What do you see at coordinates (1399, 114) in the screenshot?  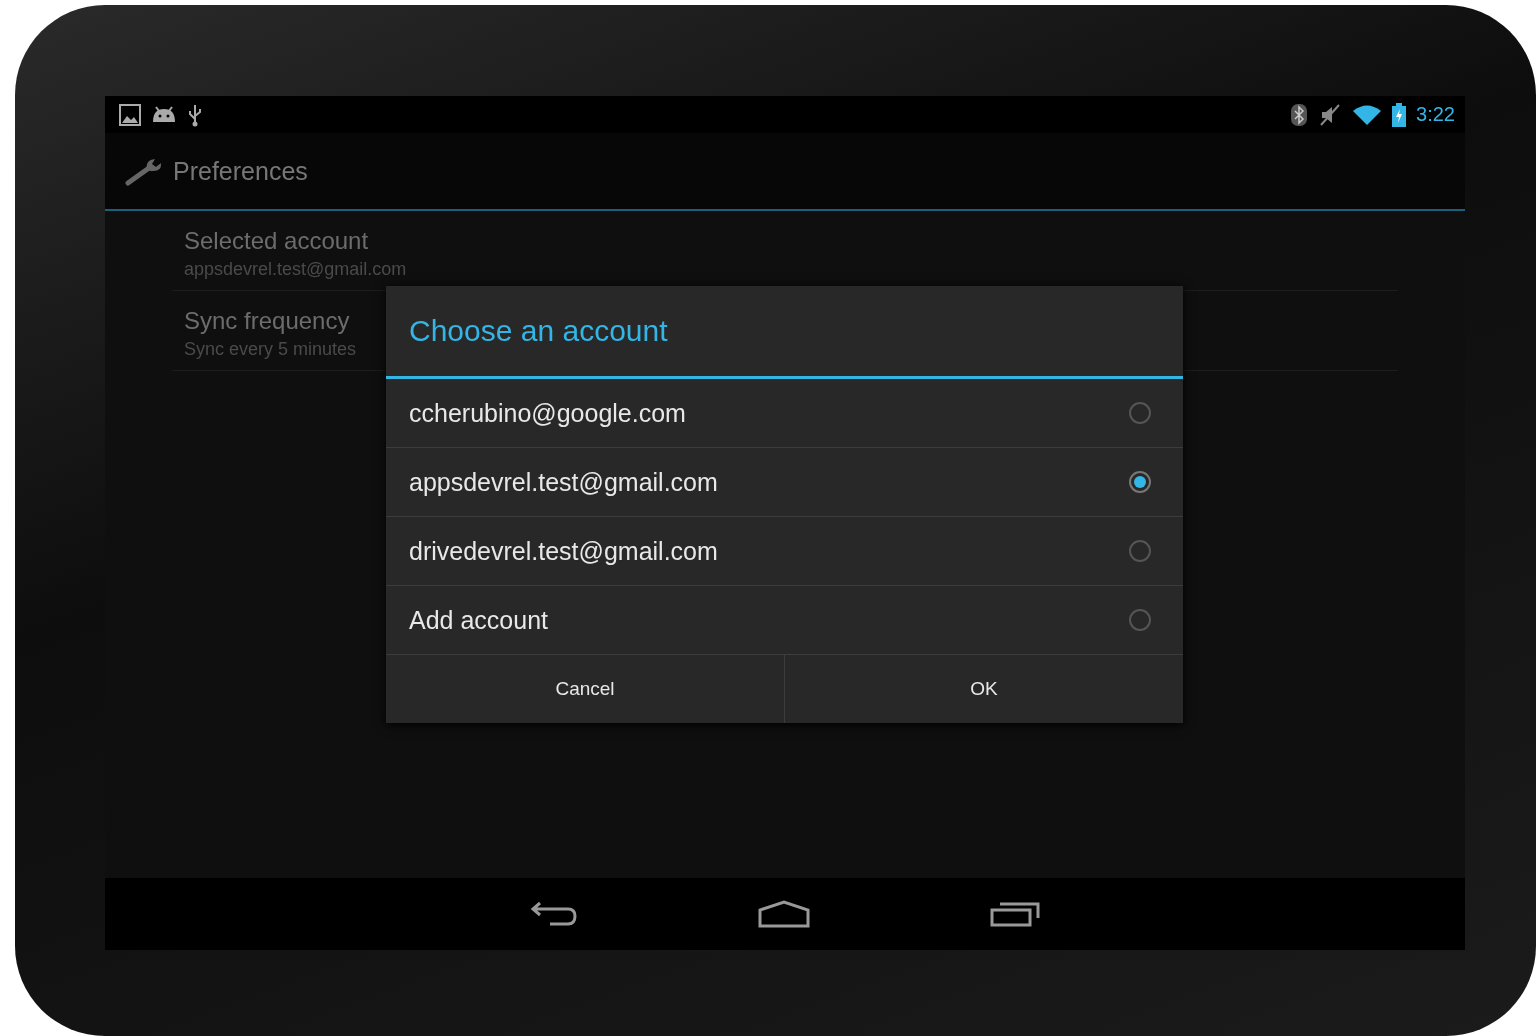 I see `battery-icon` at bounding box center [1399, 114].